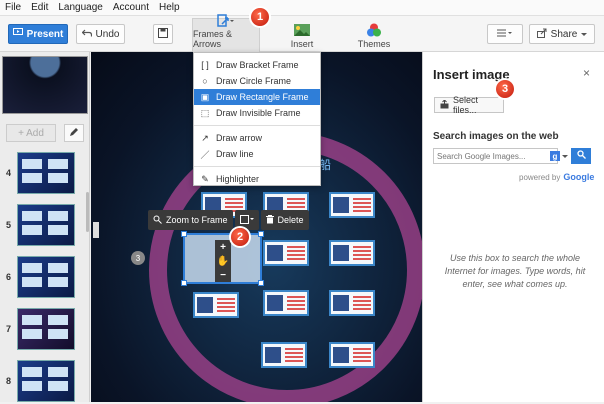  I want to click on overview-thumbnail, so click(45, 85).